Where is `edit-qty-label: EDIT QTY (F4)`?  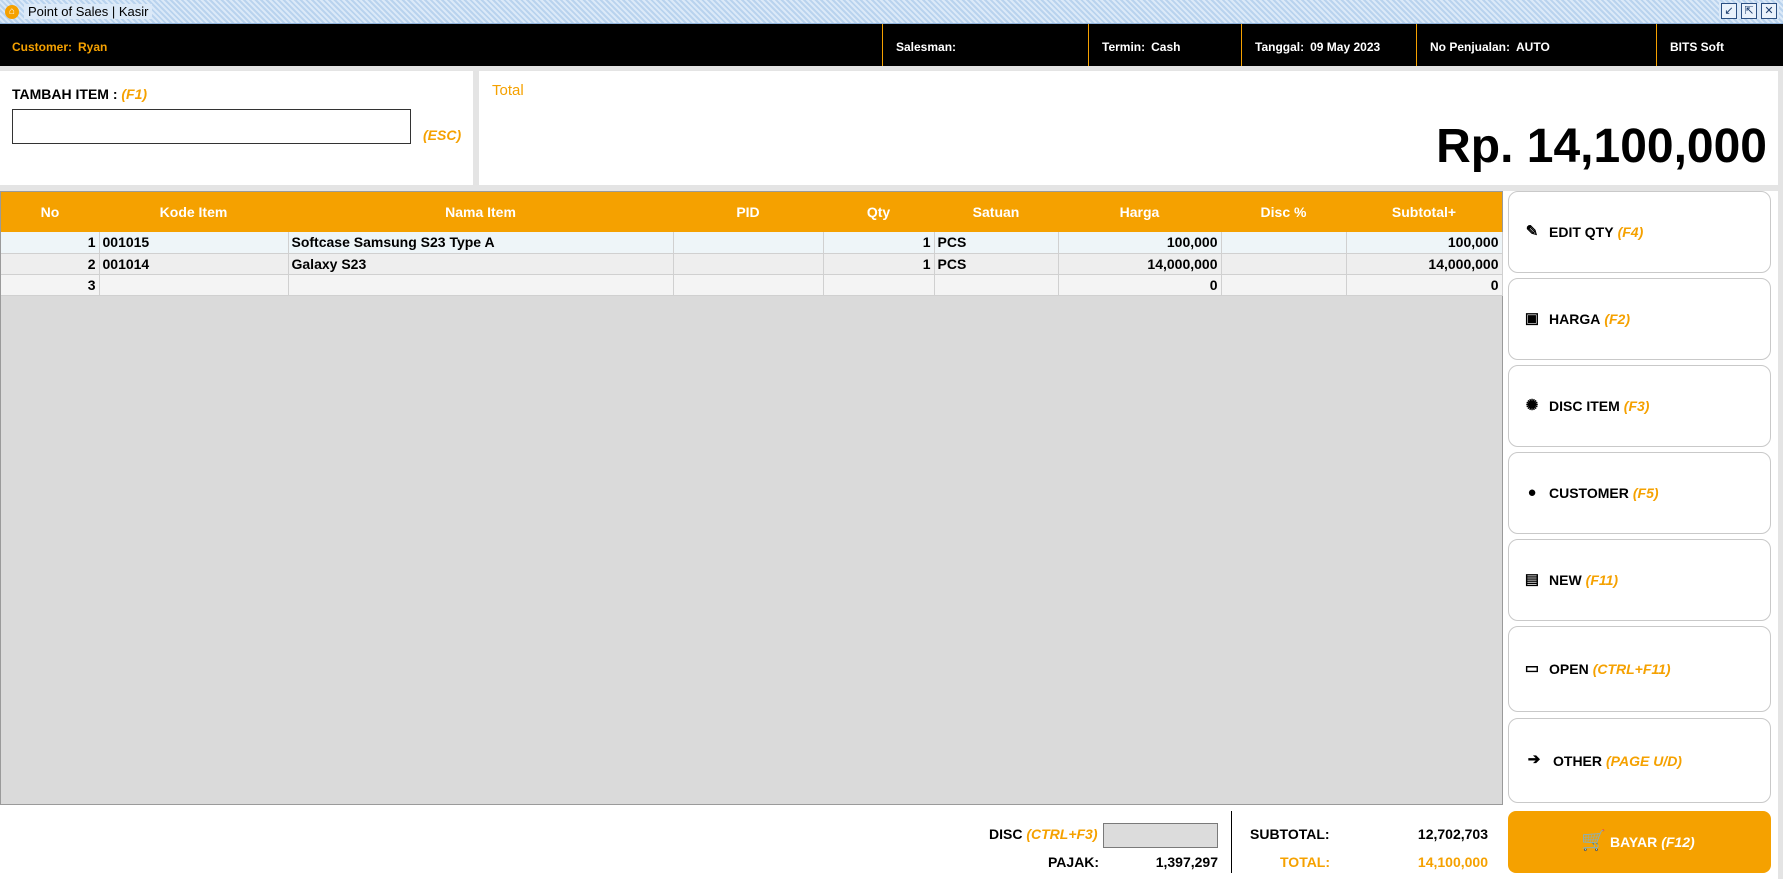 edit-qty-label: EDIT QTY (F4) is located at coordinates (1596, 232).